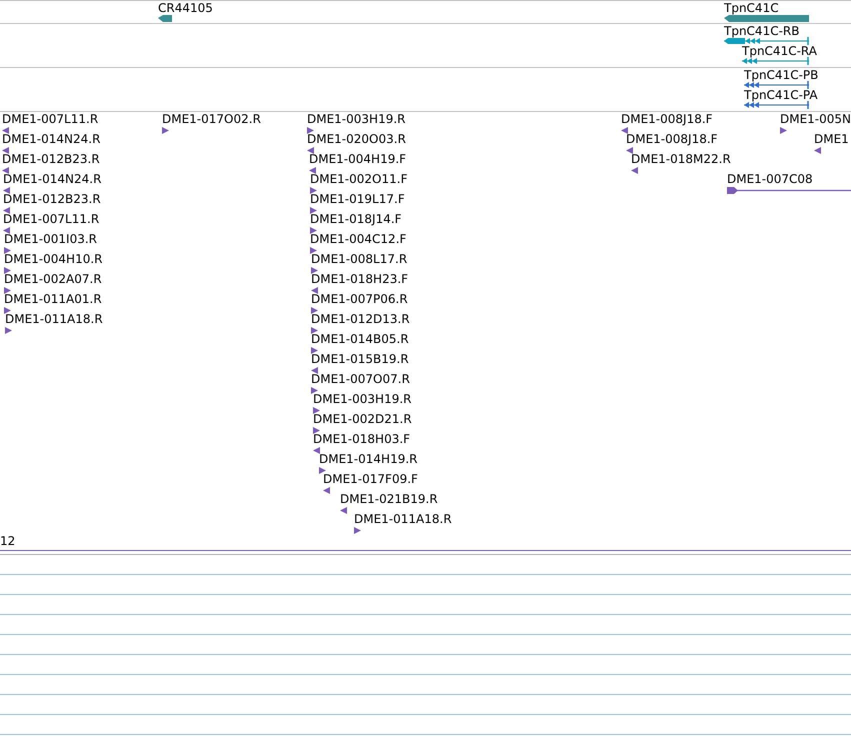 The height and width of the screenshot is (740, 851). I want to click on feature-label: DME1-007O07.R, so click(360, 379).